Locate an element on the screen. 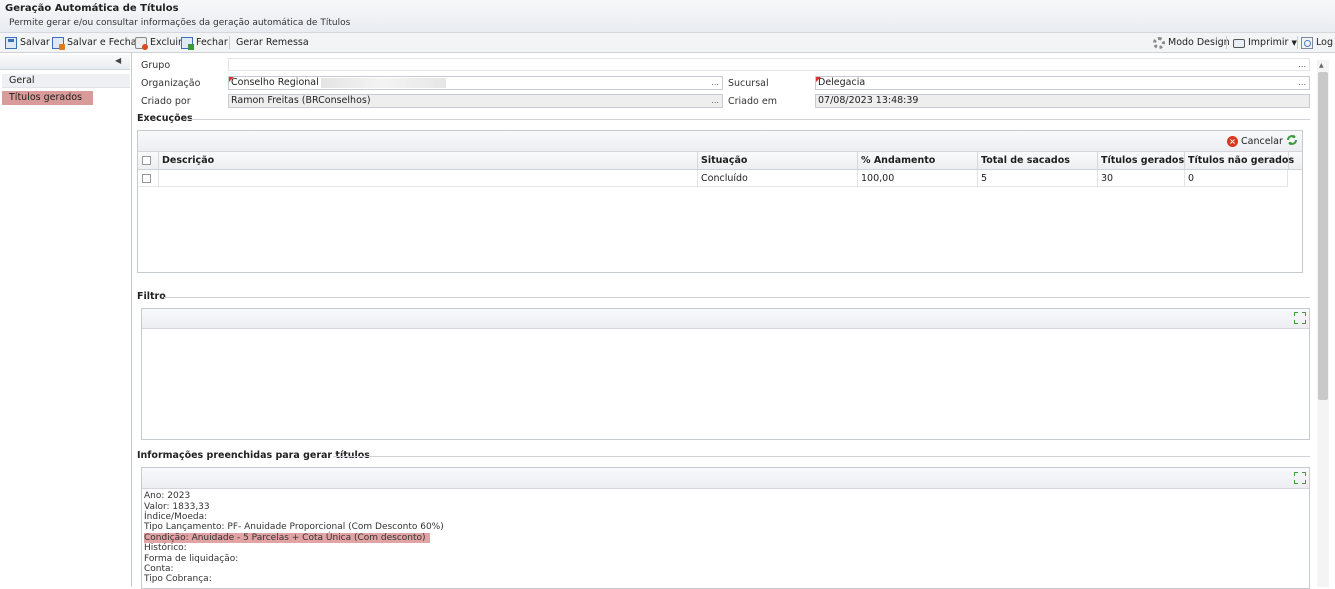  cancel-label: Cancelar is located at coordinates (1262, 141).